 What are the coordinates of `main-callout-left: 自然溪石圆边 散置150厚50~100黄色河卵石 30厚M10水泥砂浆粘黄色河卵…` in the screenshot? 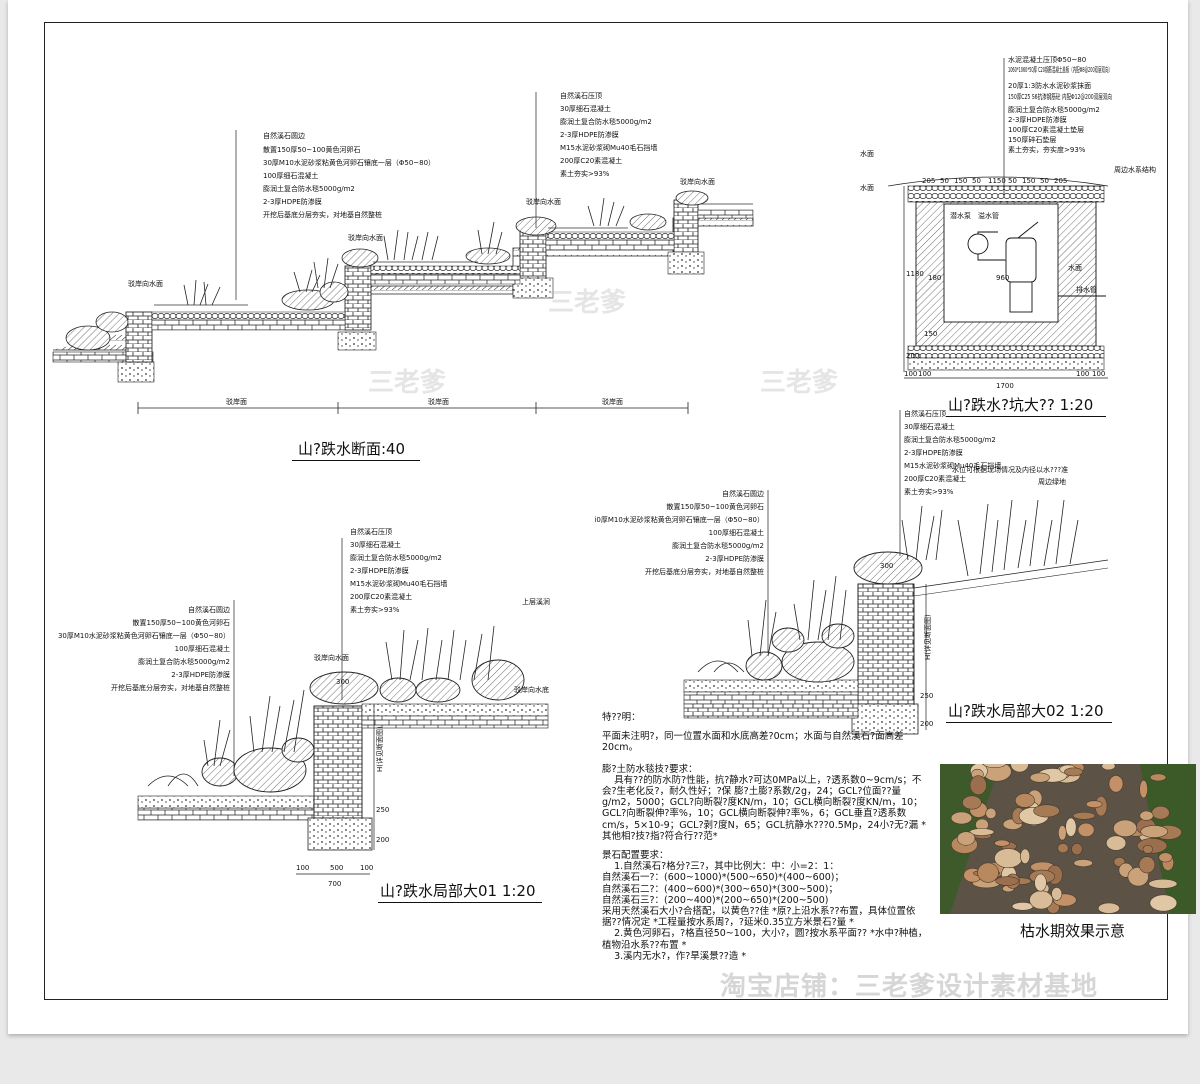 It's located at (349, 175).